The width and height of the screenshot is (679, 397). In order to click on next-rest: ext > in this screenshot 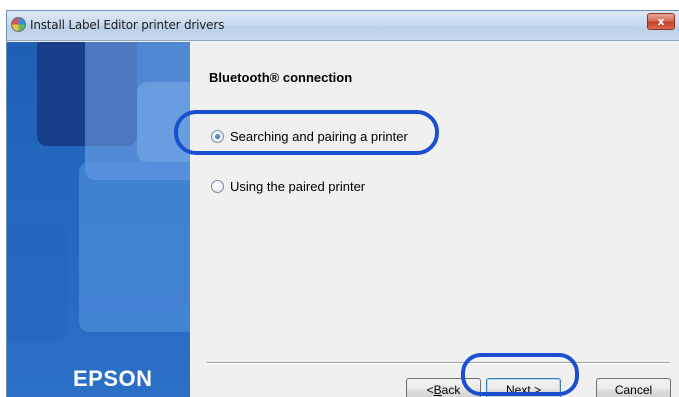, I will do `click(528, 389)`.